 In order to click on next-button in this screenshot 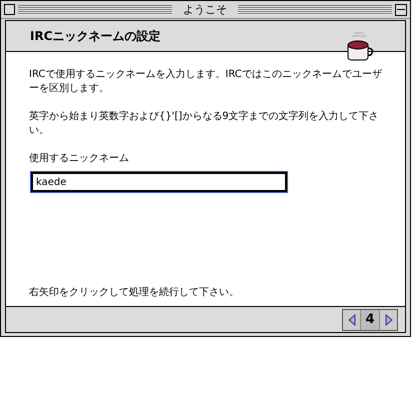, I will do `click(388, 320)`.